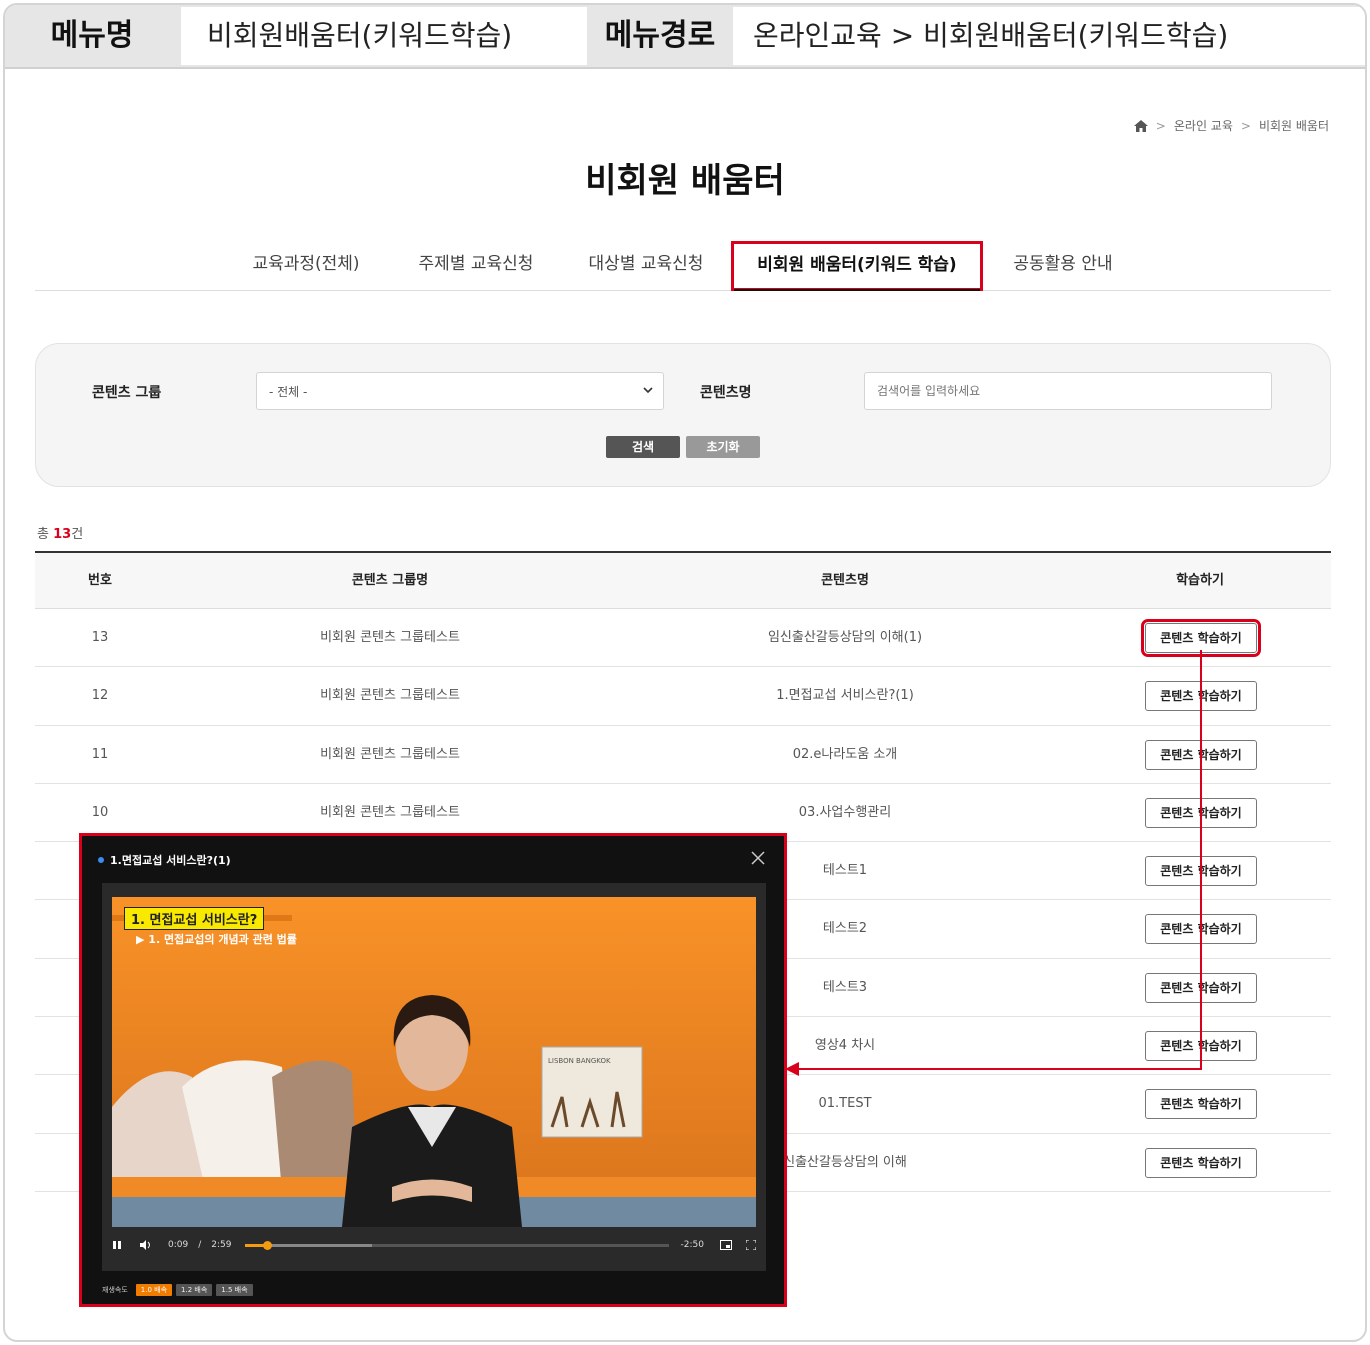  I want to click on content-group-label: 콘텐츠 그룹, so click(127, 393).